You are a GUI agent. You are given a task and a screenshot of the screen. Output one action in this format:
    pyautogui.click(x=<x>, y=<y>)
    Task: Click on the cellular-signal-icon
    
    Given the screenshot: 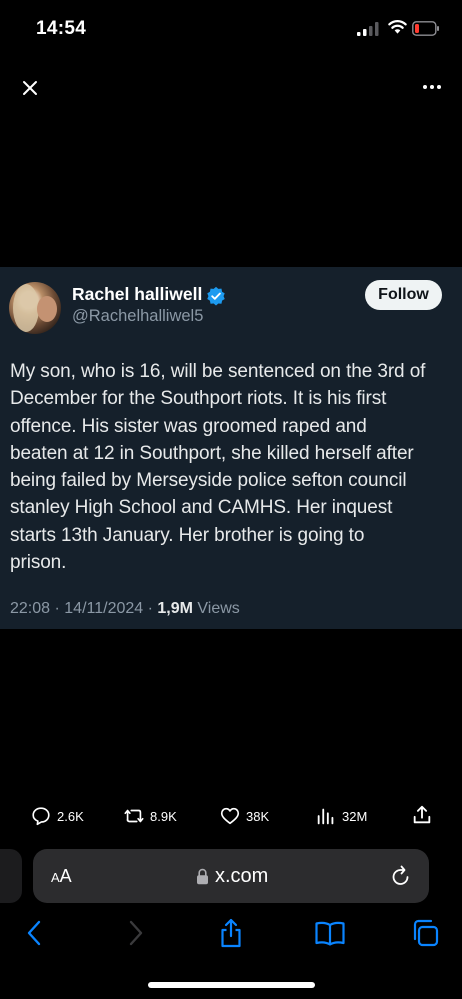 What is the action you would take?
    pyautogui.click(x=368, y=29)
    